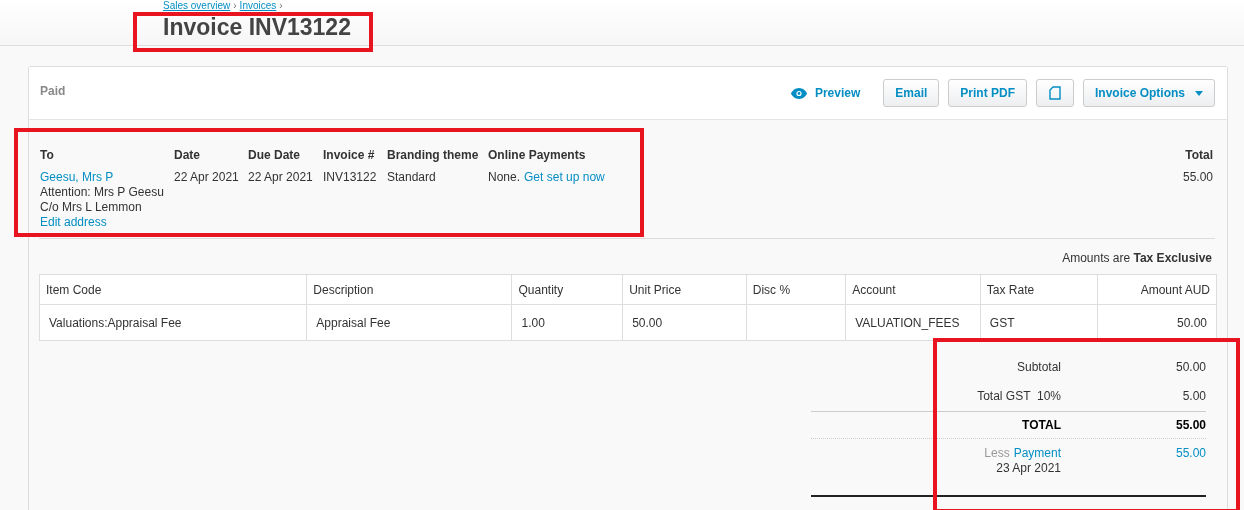 The height and width of the screenshot is (510, 1244). I want to click on detail-heading: Invoice #, so click(349, 155).